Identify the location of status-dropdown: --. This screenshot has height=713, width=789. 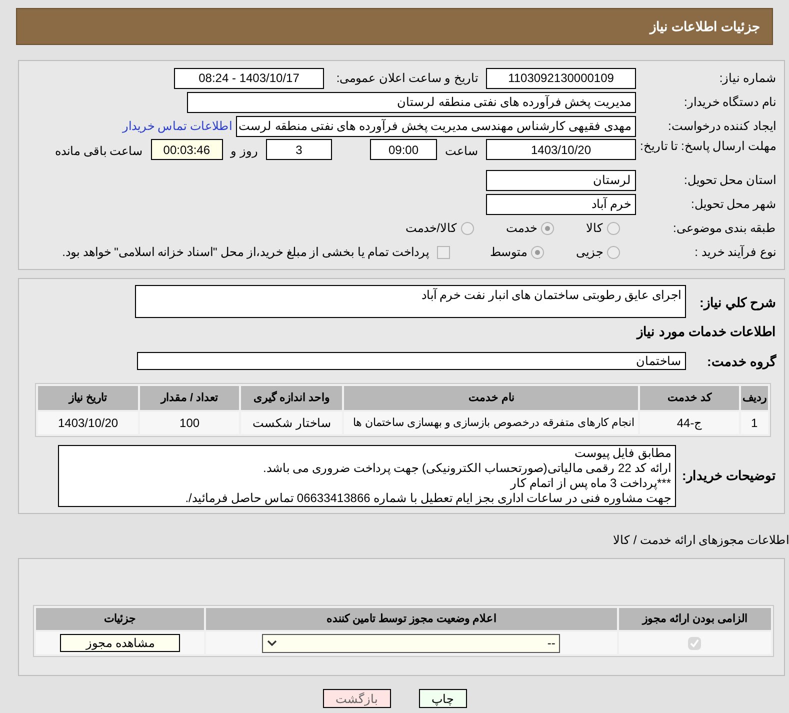
(411, 643).